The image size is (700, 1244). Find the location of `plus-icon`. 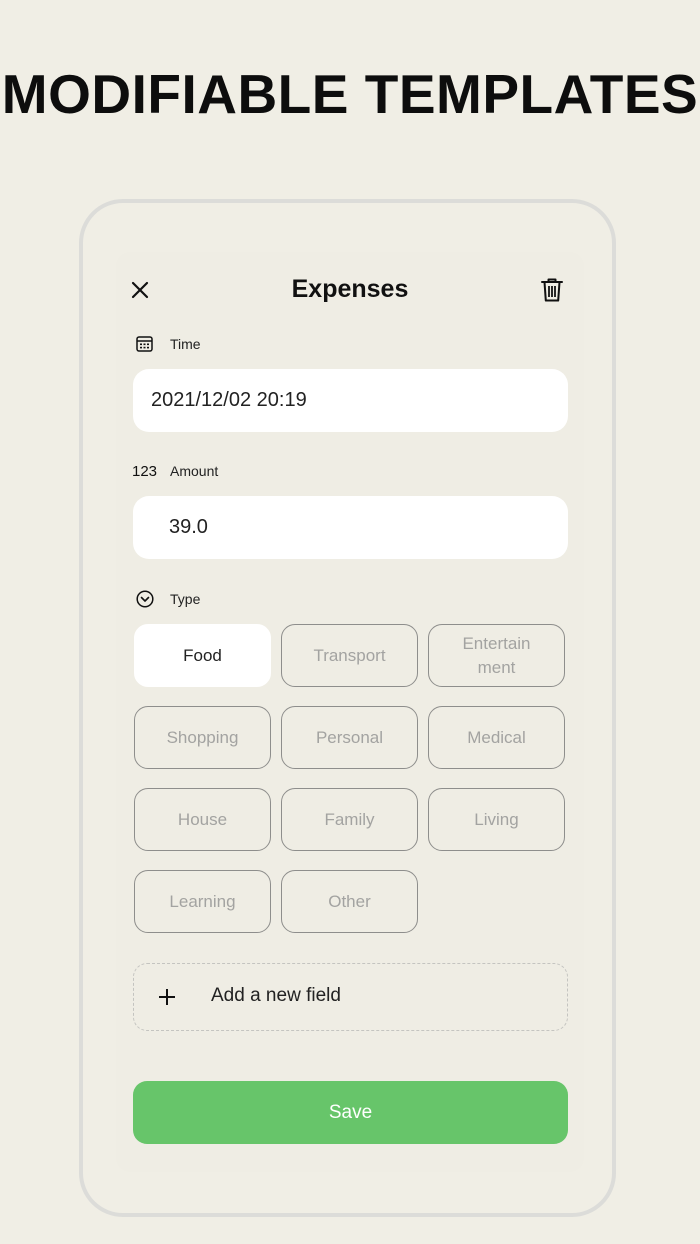

plus-icon is located at coordinates (167, 997).